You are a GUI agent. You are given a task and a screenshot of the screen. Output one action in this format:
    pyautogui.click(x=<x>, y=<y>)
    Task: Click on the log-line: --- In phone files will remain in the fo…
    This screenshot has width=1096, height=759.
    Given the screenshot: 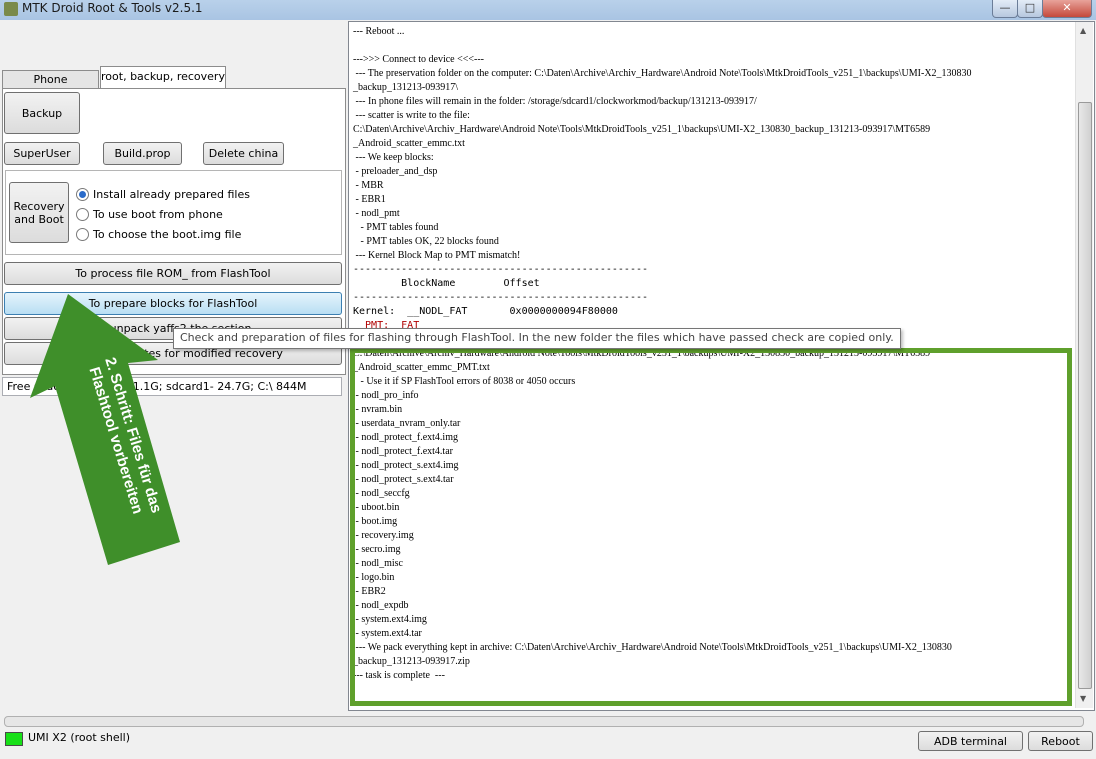 What is the action you would take?
    pyautogui.click(x=555, y=101)
    